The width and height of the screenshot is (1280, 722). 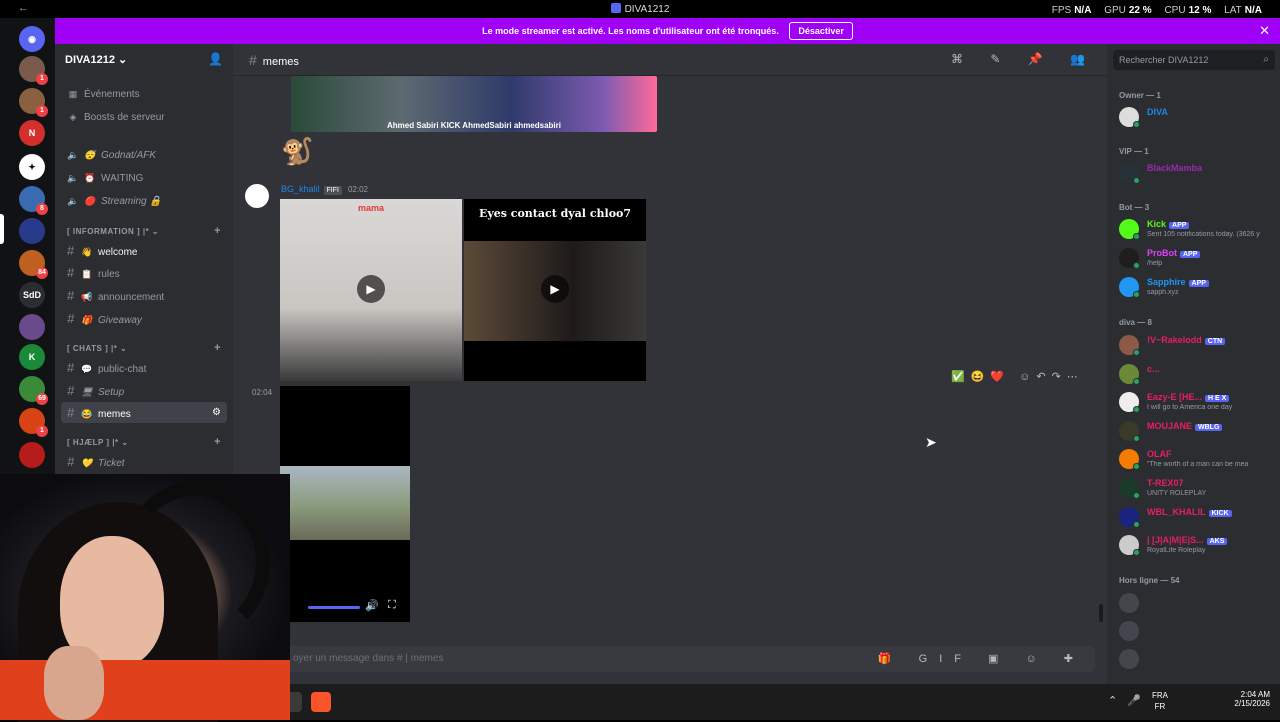 What do you see at coordinates (144, 390) in the screenshot?
I see `channel-setup: # 🖥 Setup` at bounding box center [144, 390].